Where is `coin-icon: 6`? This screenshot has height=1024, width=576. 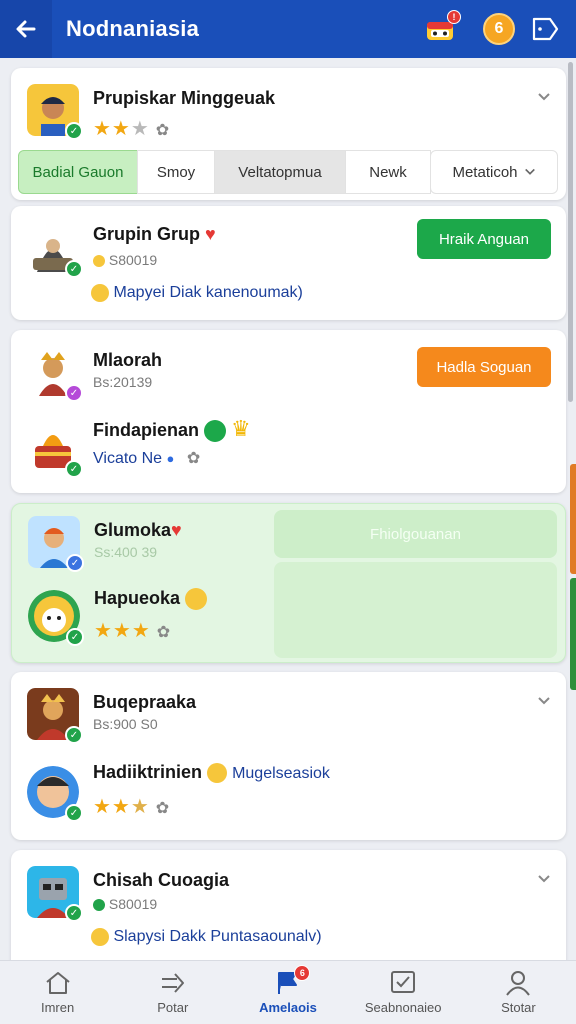
coin-icon: 6 is located at coordinates (499, 29).